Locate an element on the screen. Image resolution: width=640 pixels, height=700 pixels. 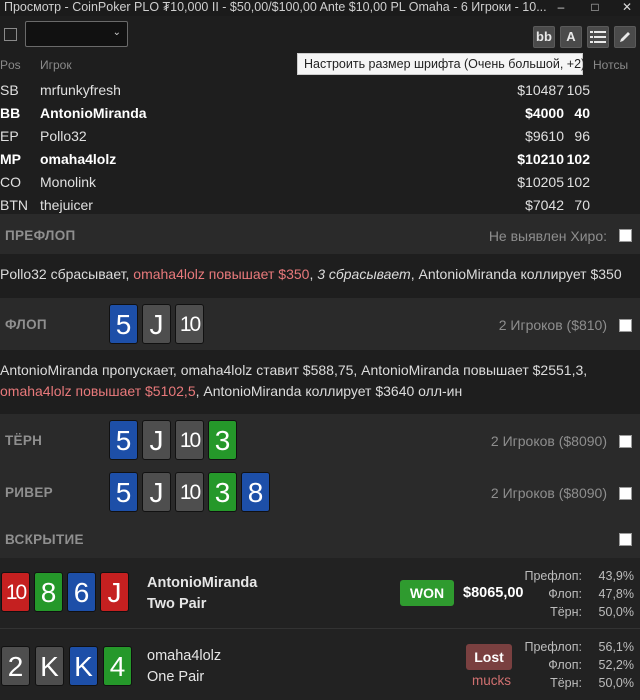
select-all-checkbox is located at coordinates (10, 34).